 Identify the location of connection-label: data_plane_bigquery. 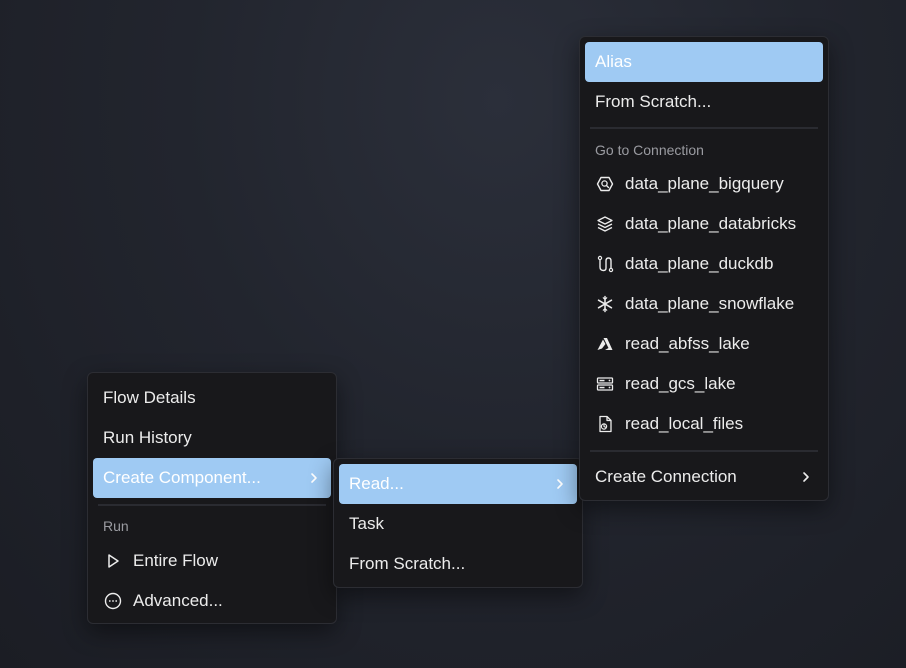
(704, 183).